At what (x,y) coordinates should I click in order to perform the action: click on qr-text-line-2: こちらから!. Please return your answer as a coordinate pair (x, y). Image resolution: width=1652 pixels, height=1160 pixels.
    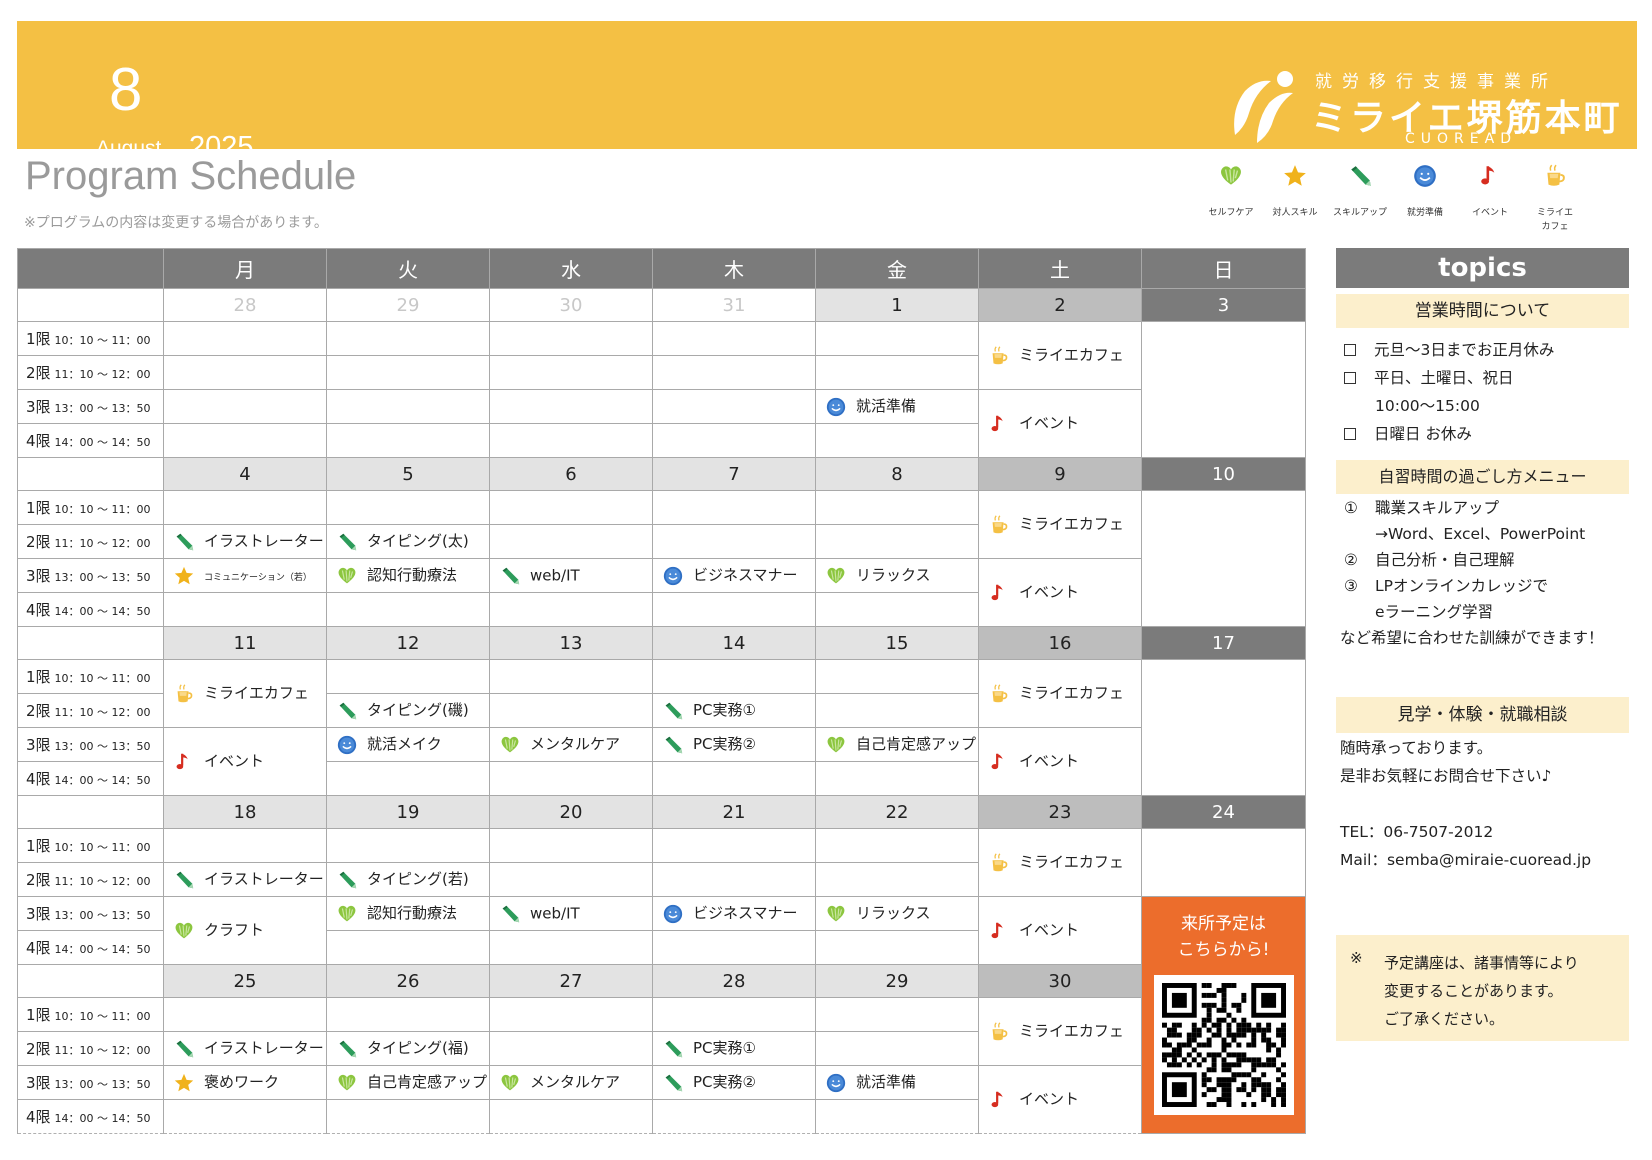
    Looking at the image, I should click on (1223, 950).